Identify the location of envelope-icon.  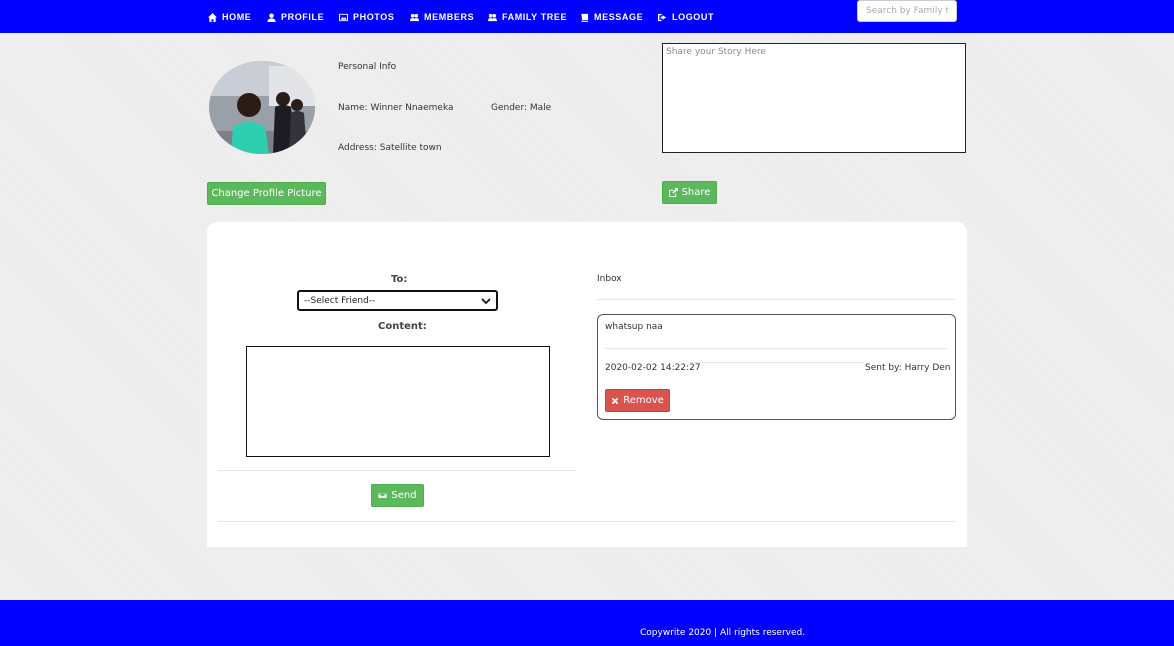
(383, 495).